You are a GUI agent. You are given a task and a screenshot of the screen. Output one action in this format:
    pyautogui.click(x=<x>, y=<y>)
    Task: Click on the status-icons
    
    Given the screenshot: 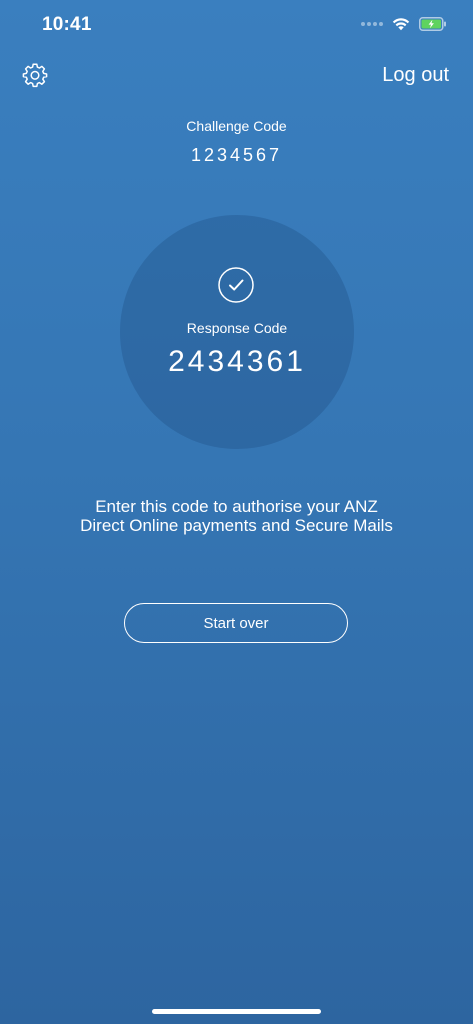 What is the action you would take?
    pyautogui.click(x=404, y=23)
    